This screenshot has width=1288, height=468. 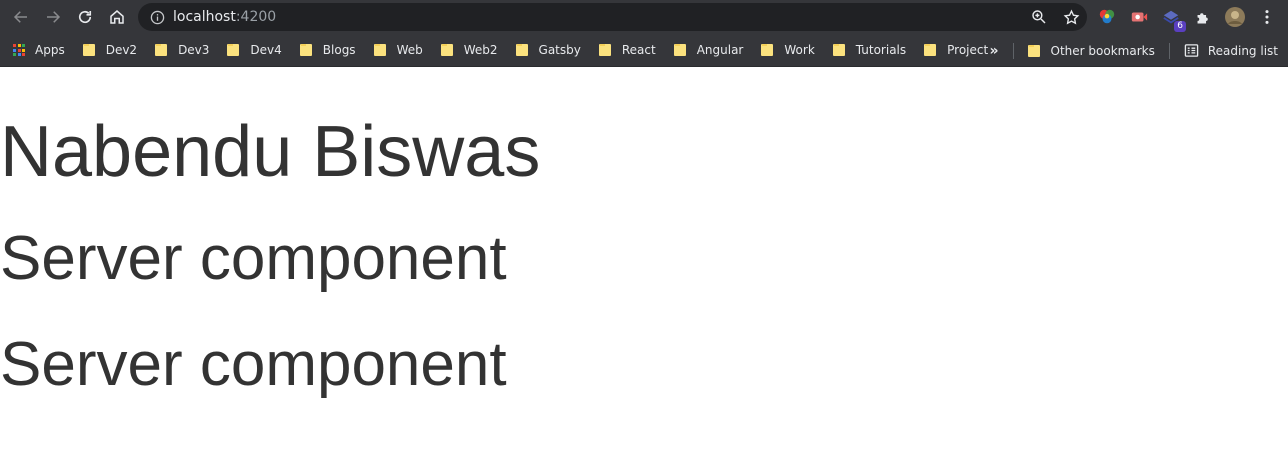 I want to click on chevron-double-right-icon: », so click(x=994, y=50).